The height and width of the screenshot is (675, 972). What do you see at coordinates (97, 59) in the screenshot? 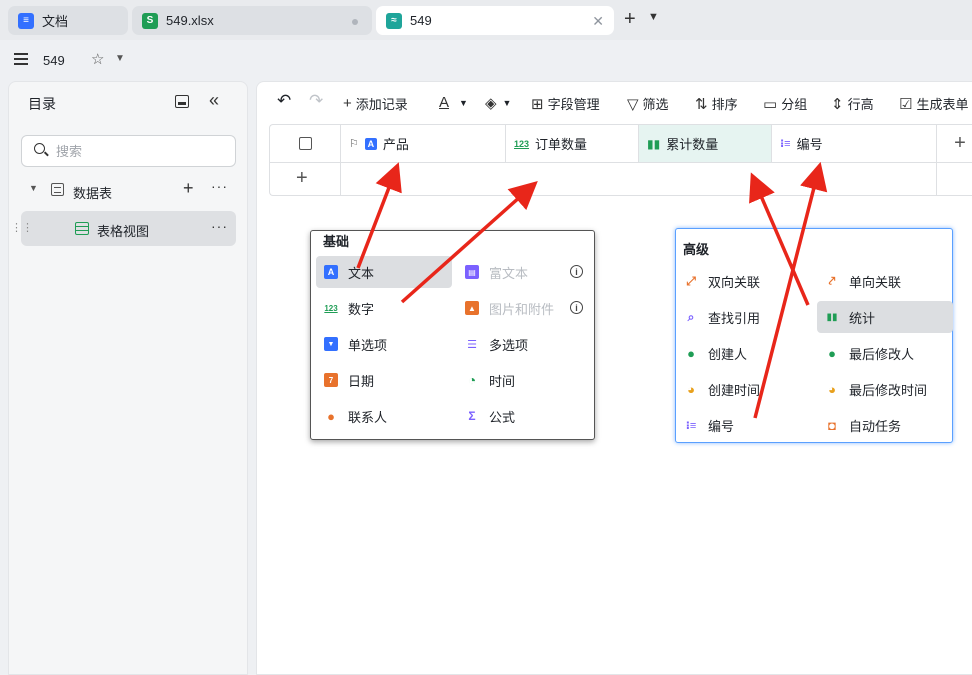
I see `star-icon: ☆` at bounding box center [97, 59].